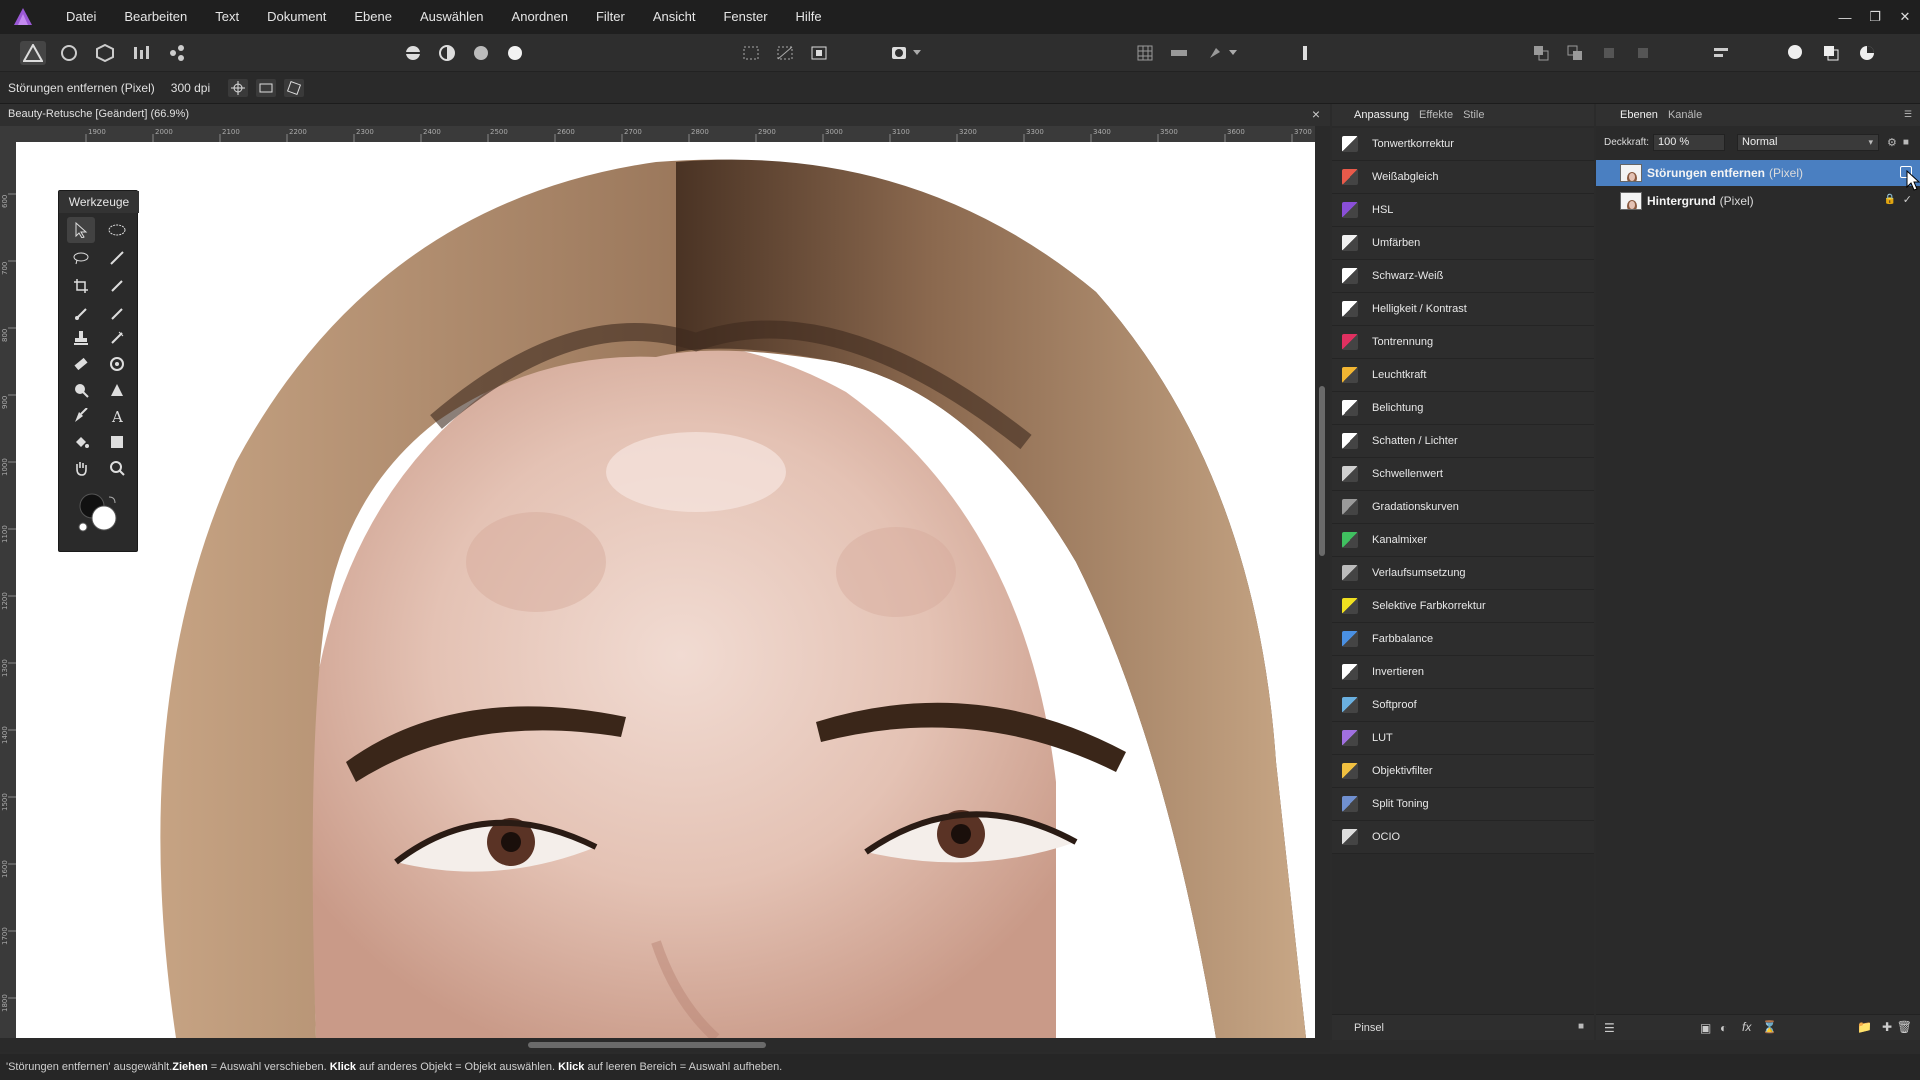 This screenshot has height=1080, width=1920. I want to click on layer-row-stoerungen: Störungen entfernen (Pixel), so click(1758, 175).